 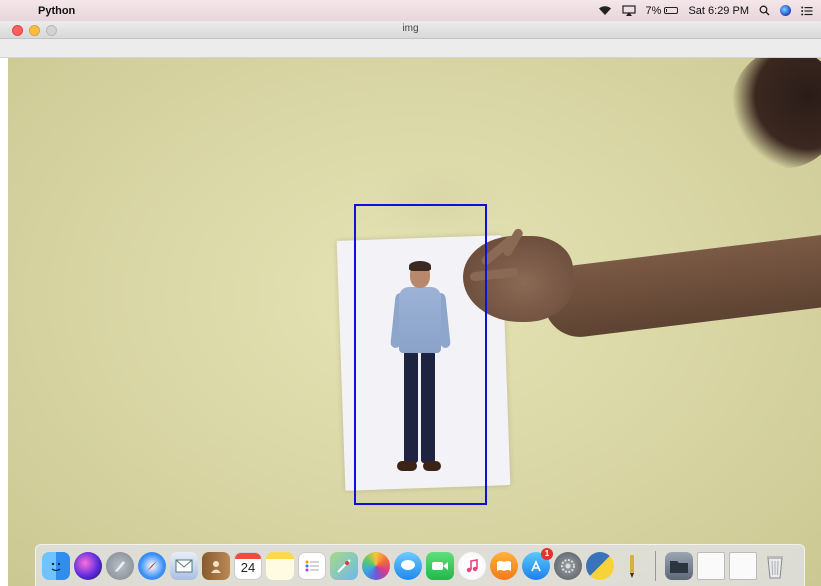 I want to click on battery-level-fill, so click(x=667, y=10).